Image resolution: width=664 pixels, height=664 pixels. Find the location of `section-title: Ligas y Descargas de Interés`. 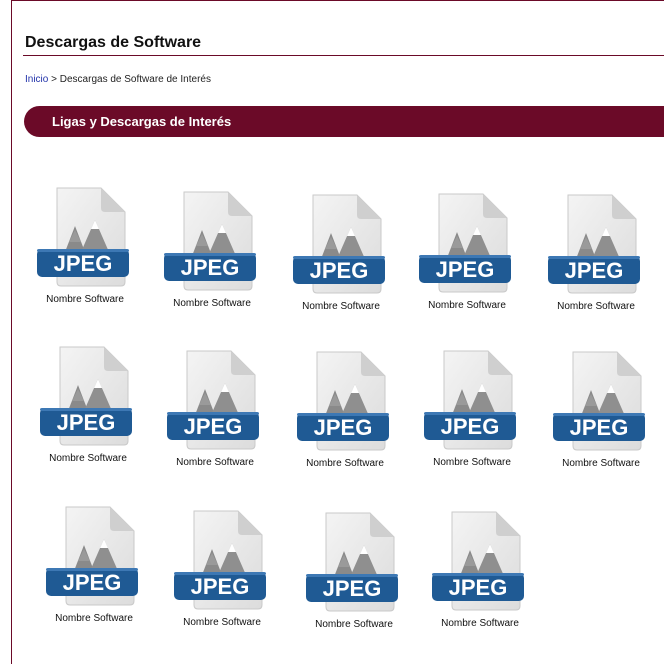

section-title: Ligas y Descargas de Interés is located at coordinates (142, 121).